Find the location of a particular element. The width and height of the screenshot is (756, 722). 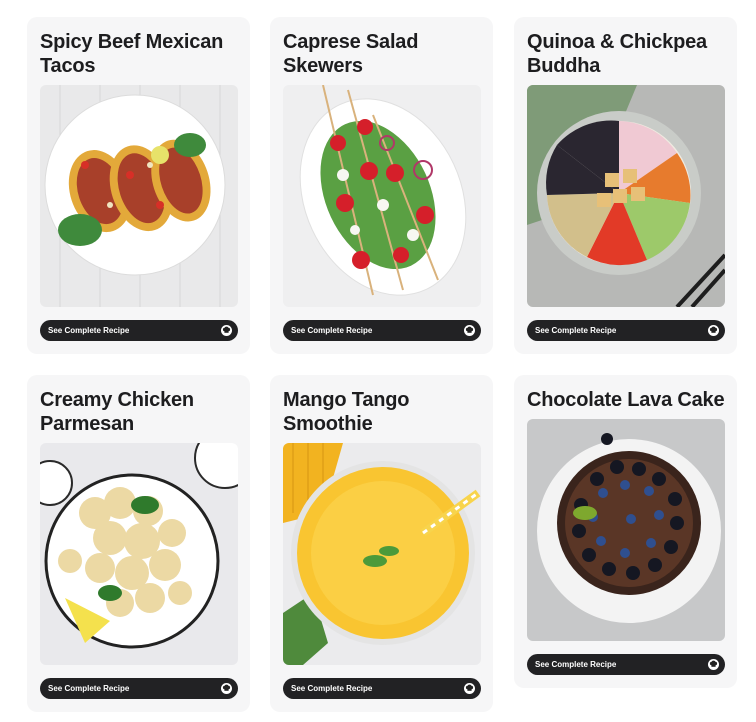

buddha-bowl-photo is located at coordinates (626, 196).